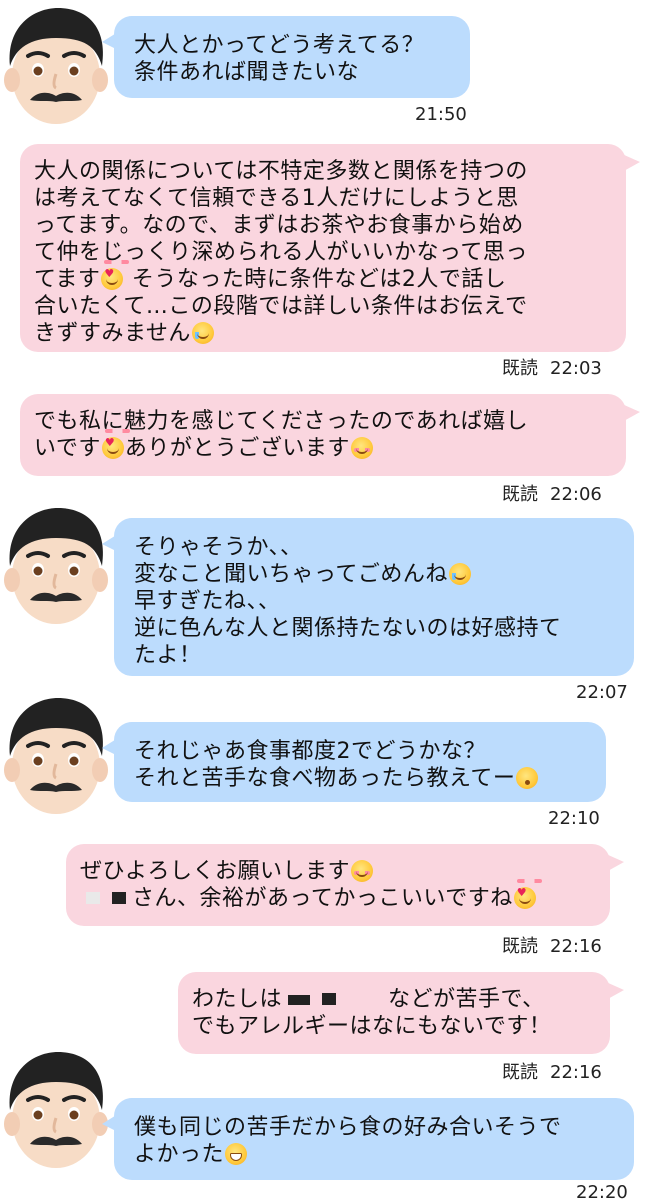  Describe the element at coordinates (321, 435) in the screenshot. I see `message-text: でも私に魅力を感じてくださったのであれば嬉しいですありがとうございます` at that location.